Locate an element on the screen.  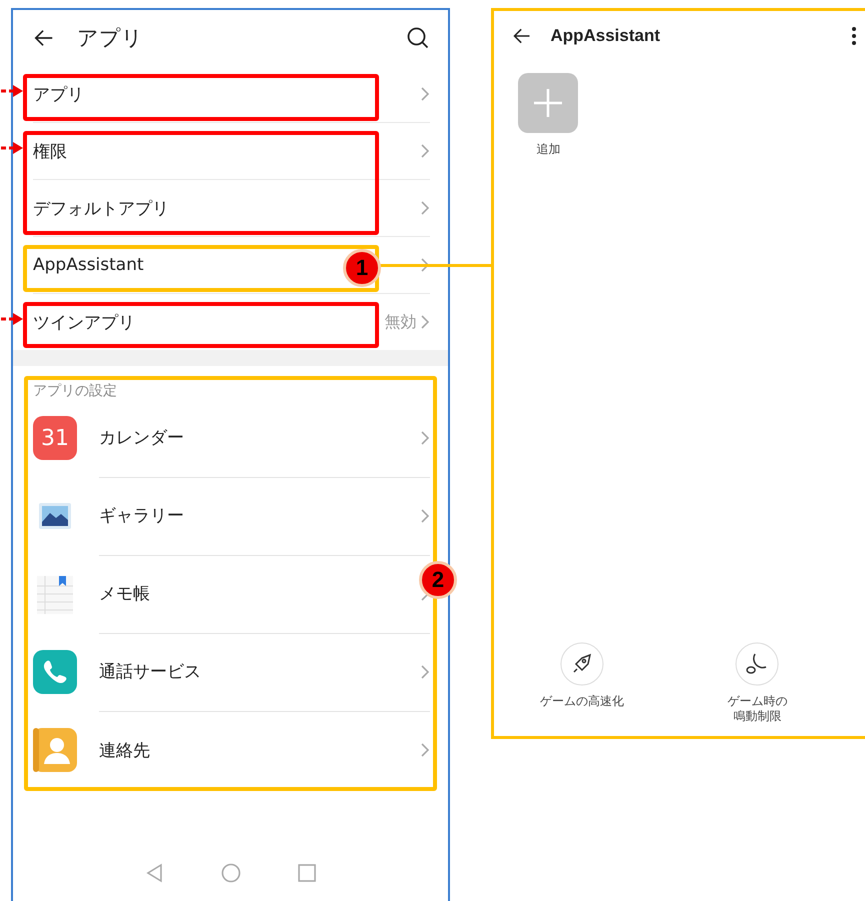
contacts-icon is located at coordinates (55, 750).